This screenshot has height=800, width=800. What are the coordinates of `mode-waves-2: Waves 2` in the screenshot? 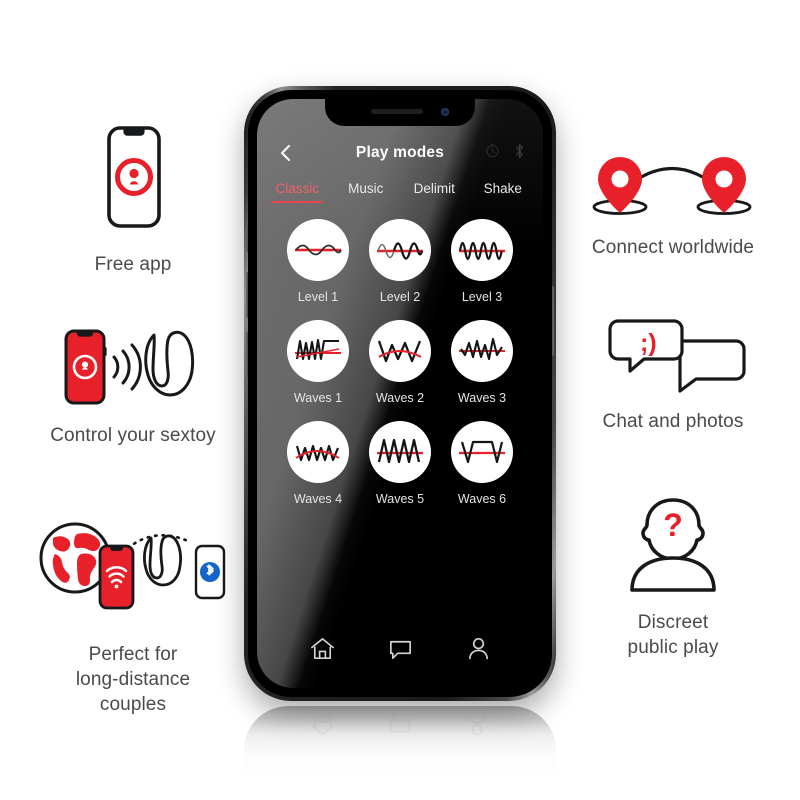 It's located at (400, 362).